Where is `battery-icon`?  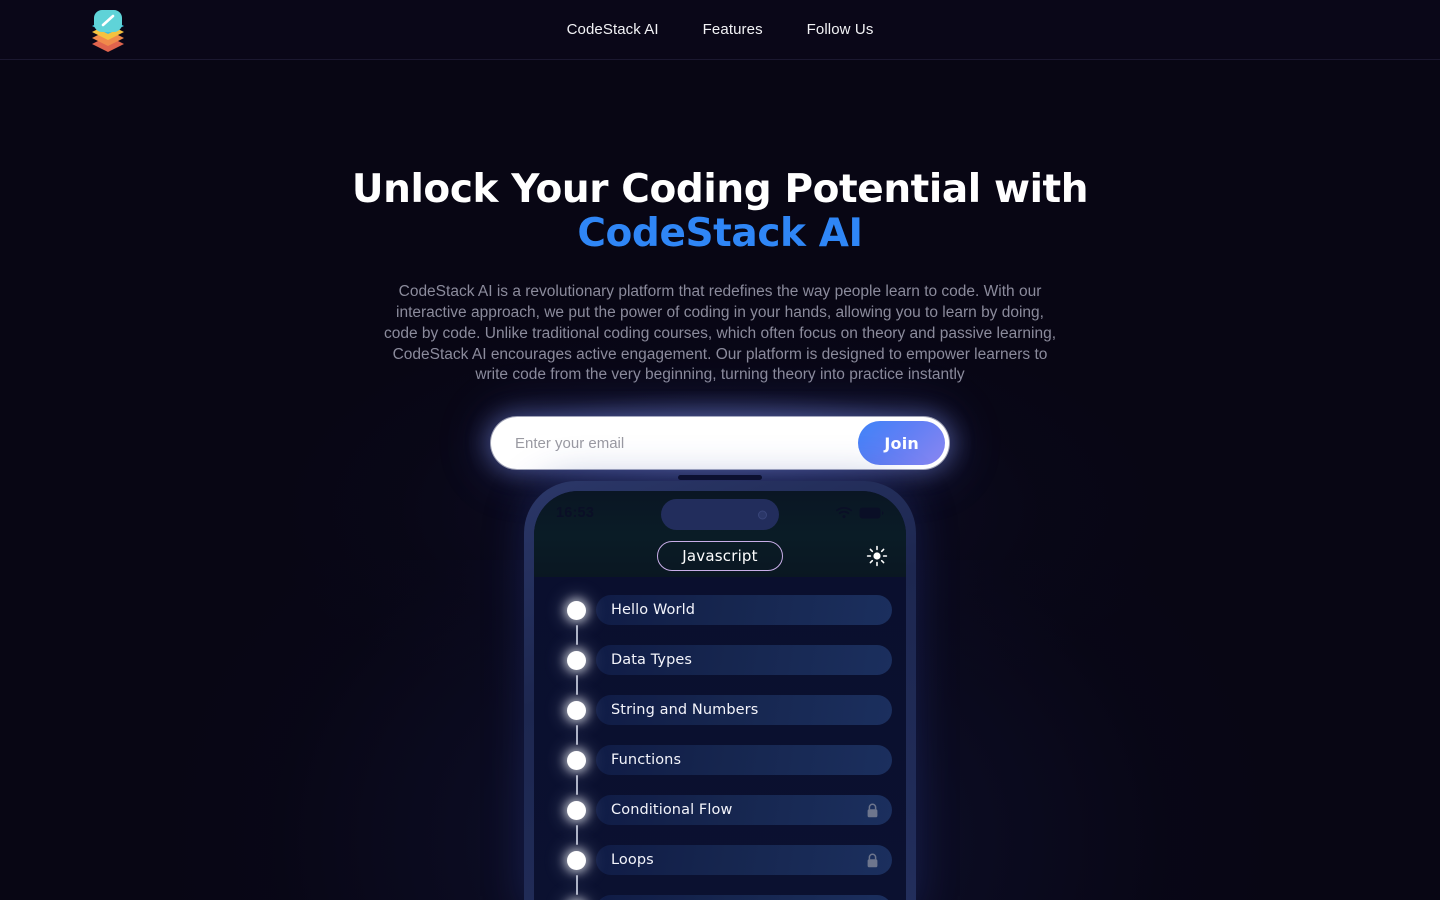
battery-icon is located at coordinates (871, 513).